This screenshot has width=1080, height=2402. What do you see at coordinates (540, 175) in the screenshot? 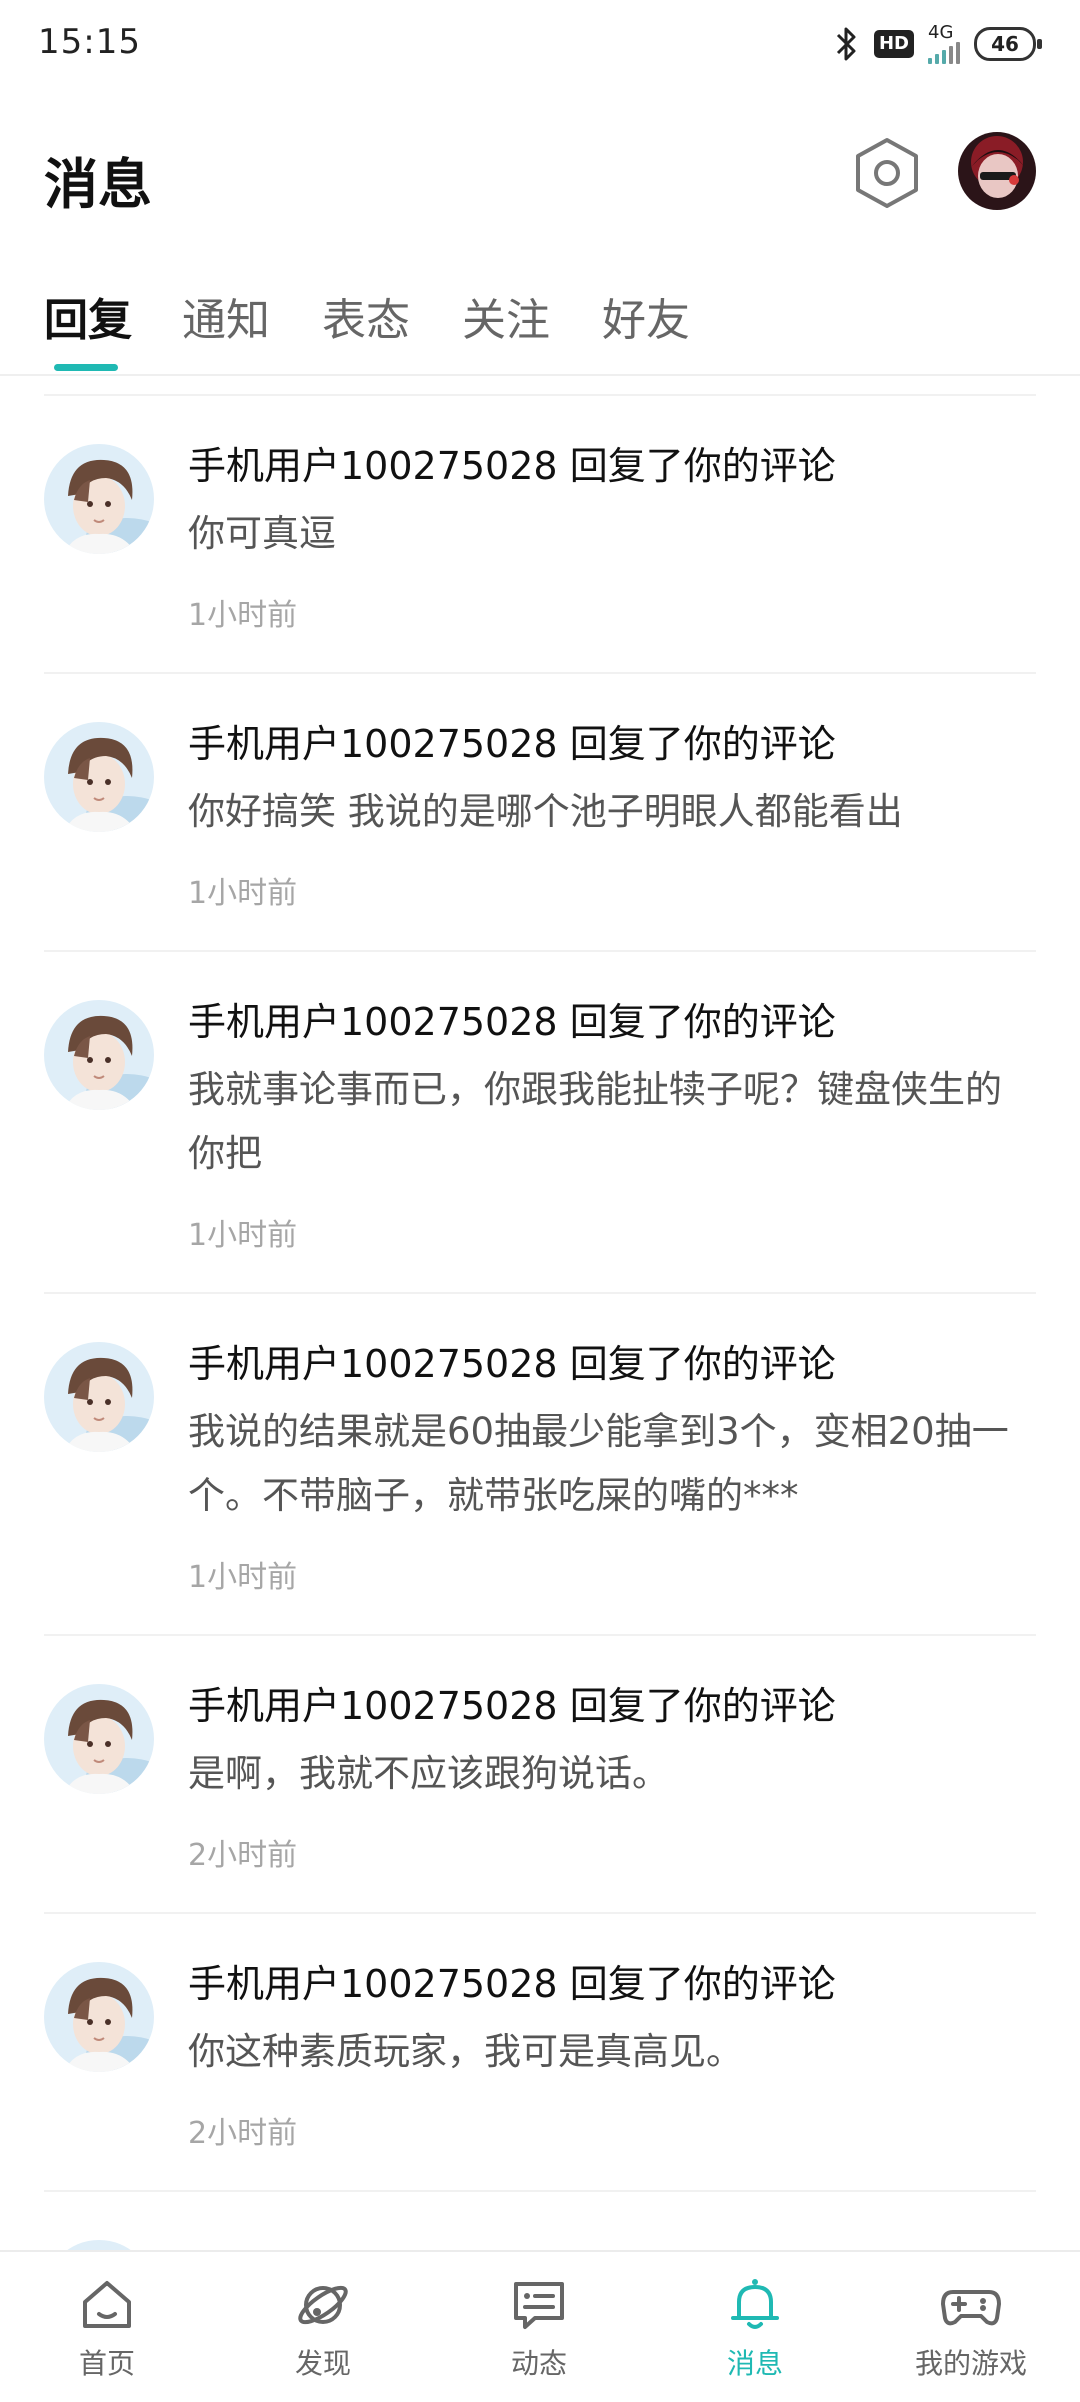
I see `page-header: 消息` at bounding box center [540, 175].